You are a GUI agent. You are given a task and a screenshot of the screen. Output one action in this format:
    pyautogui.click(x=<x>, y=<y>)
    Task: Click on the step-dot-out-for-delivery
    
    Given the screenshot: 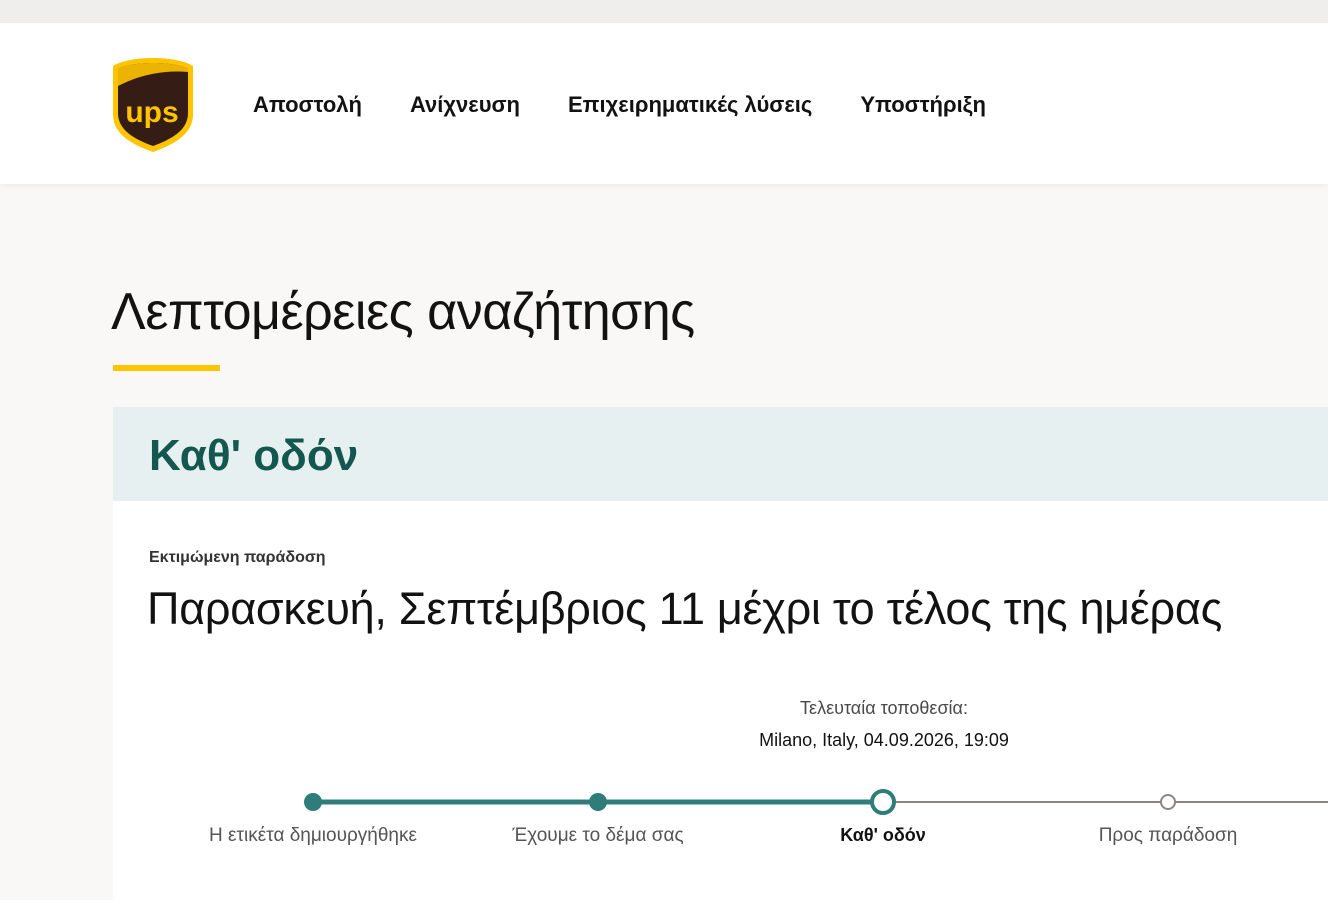 What is the action you would take?
    pyautogui.click(x=1168, y=802)
    